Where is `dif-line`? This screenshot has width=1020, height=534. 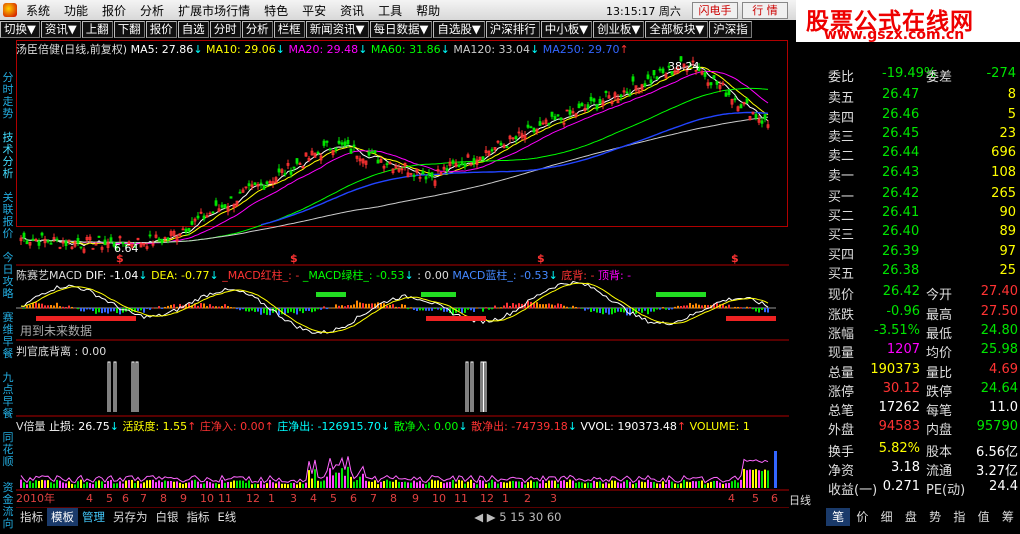
dif-line is located at coordinates (394, 307).